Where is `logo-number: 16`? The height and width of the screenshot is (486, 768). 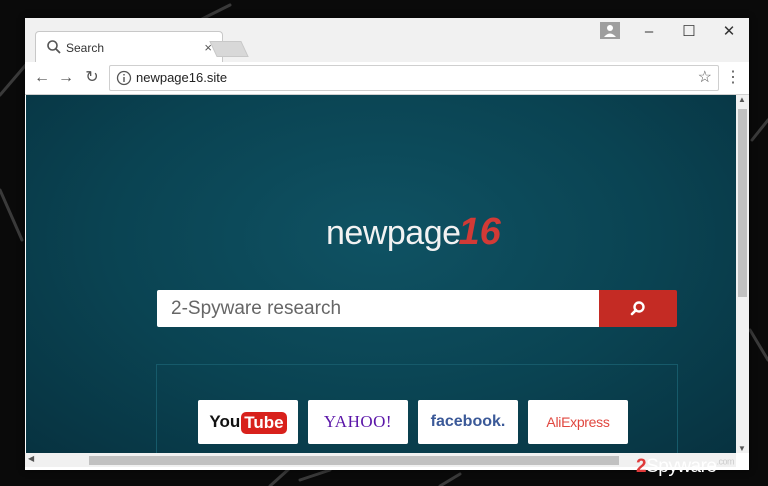
logo-number: 16 is located at coordinates (479, 232).